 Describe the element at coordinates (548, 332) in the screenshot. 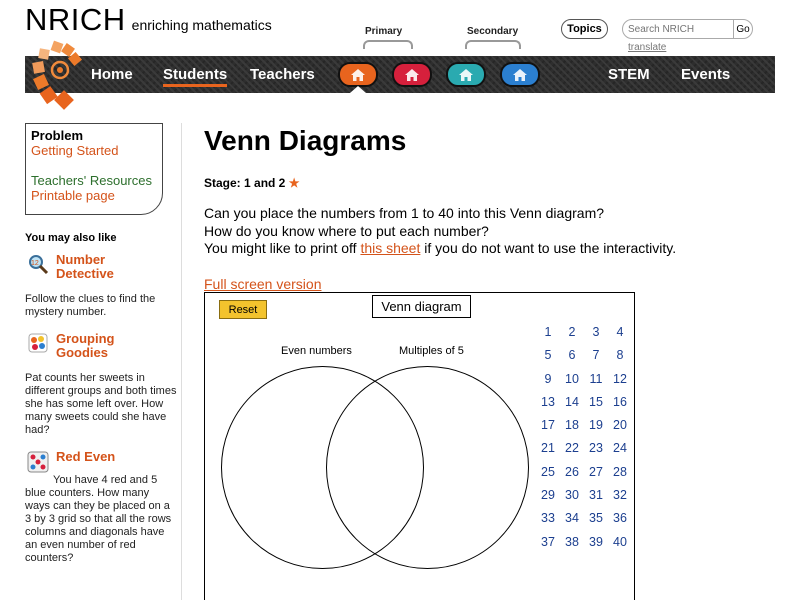

I see `number-tile: 1` at that location.